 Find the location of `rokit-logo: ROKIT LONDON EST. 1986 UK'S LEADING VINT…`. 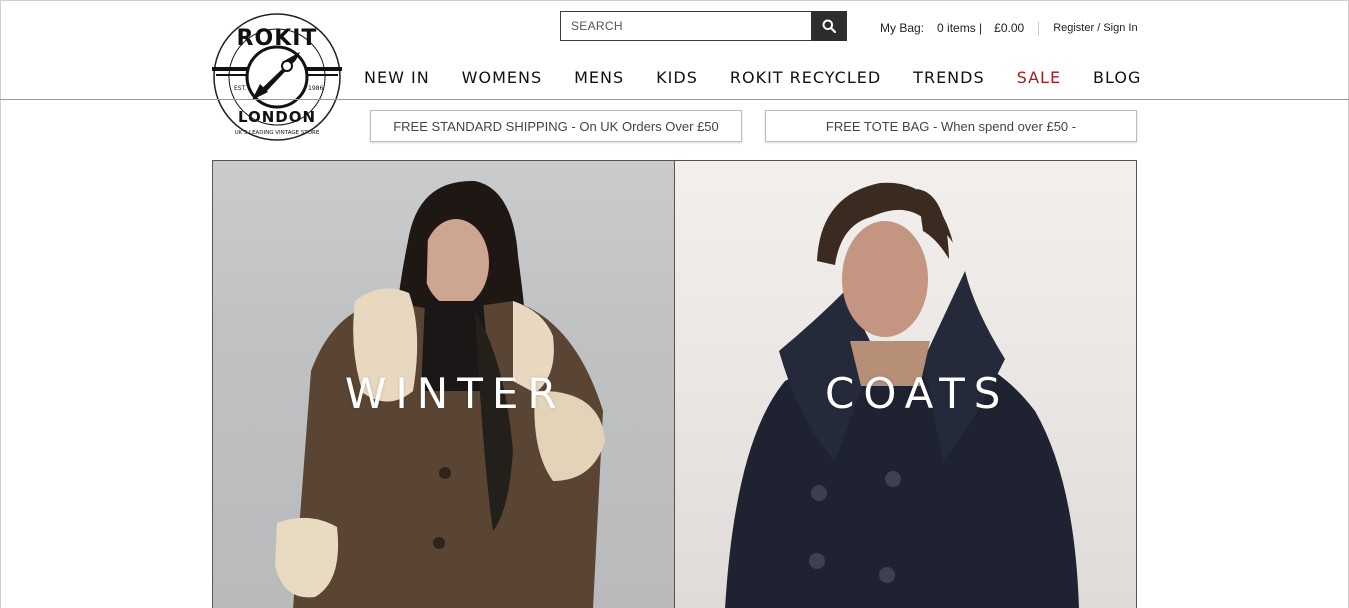

rokit-logo: ROKIT LONDON EST. 1986 UK'S LEADING VINT… is located at coordinates (277, 77).